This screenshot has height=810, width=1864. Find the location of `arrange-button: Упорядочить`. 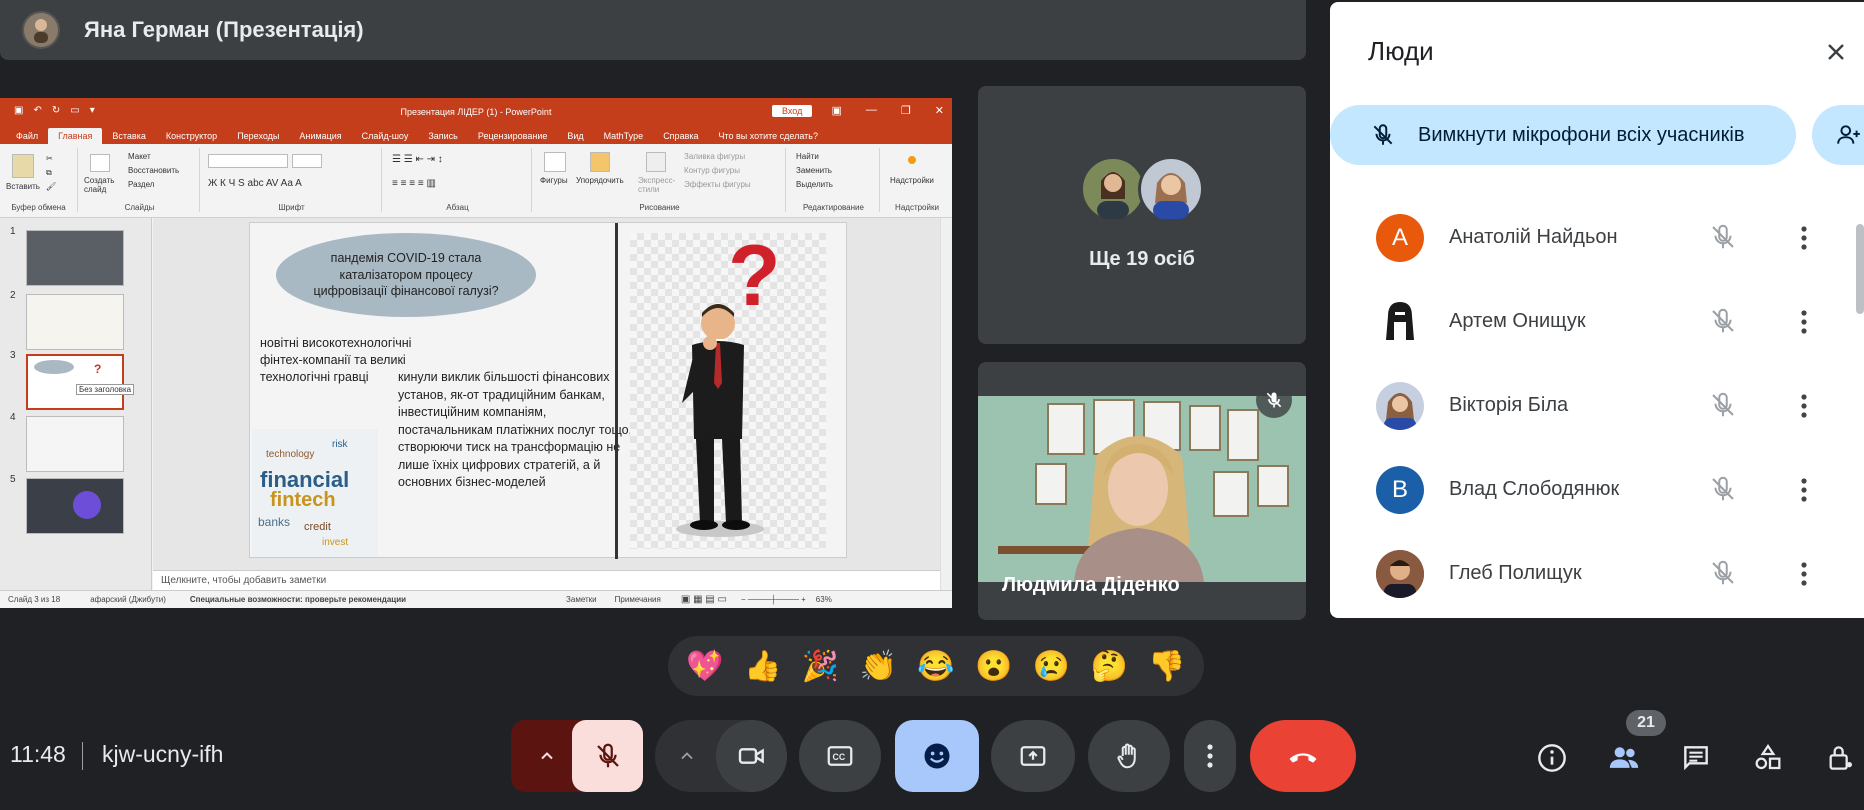

arrange-button: Упорядочить is located at coordinates (600, 180).